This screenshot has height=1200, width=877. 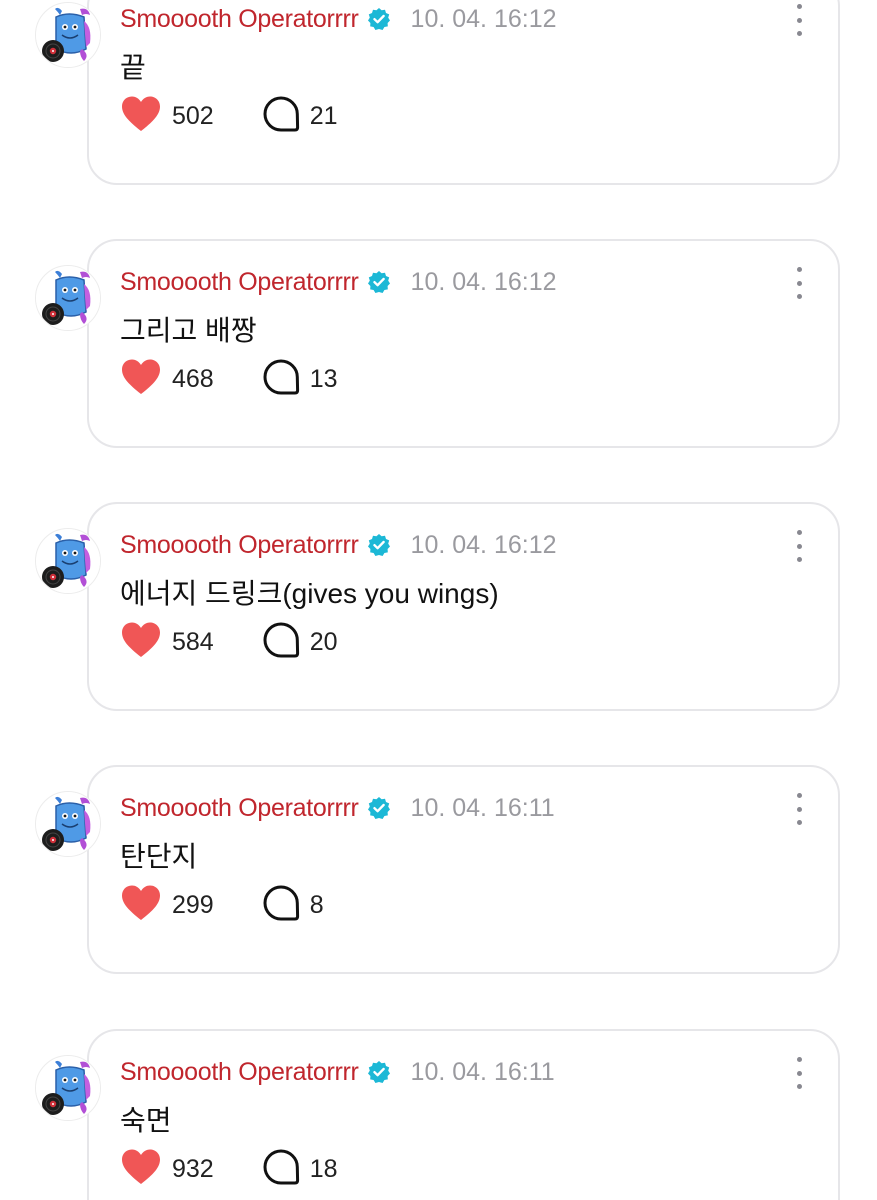 What do you see at coordinates (159, 856) in the screenshot?
I see `post-content: 탄단지` at bounding box center [159, 856].